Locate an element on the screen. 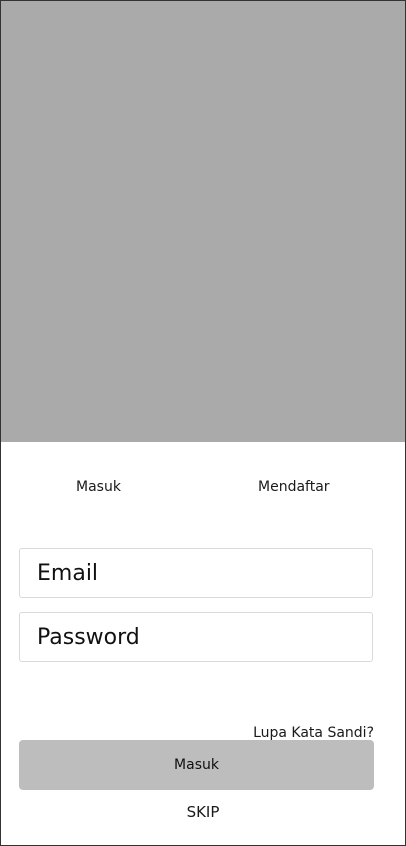 This screenshot has width=406, height=846. tab-register: Mendaftar is located at coordinates (294, 487).